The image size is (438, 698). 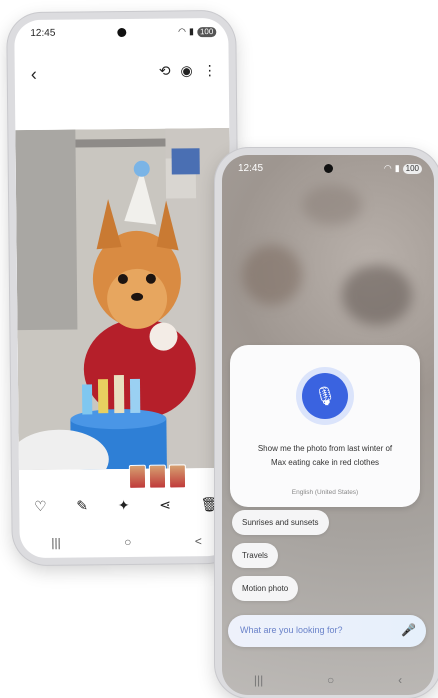 I want to click on query-line-2: Max eating cake in red clothes, so click(x=325, y=462).